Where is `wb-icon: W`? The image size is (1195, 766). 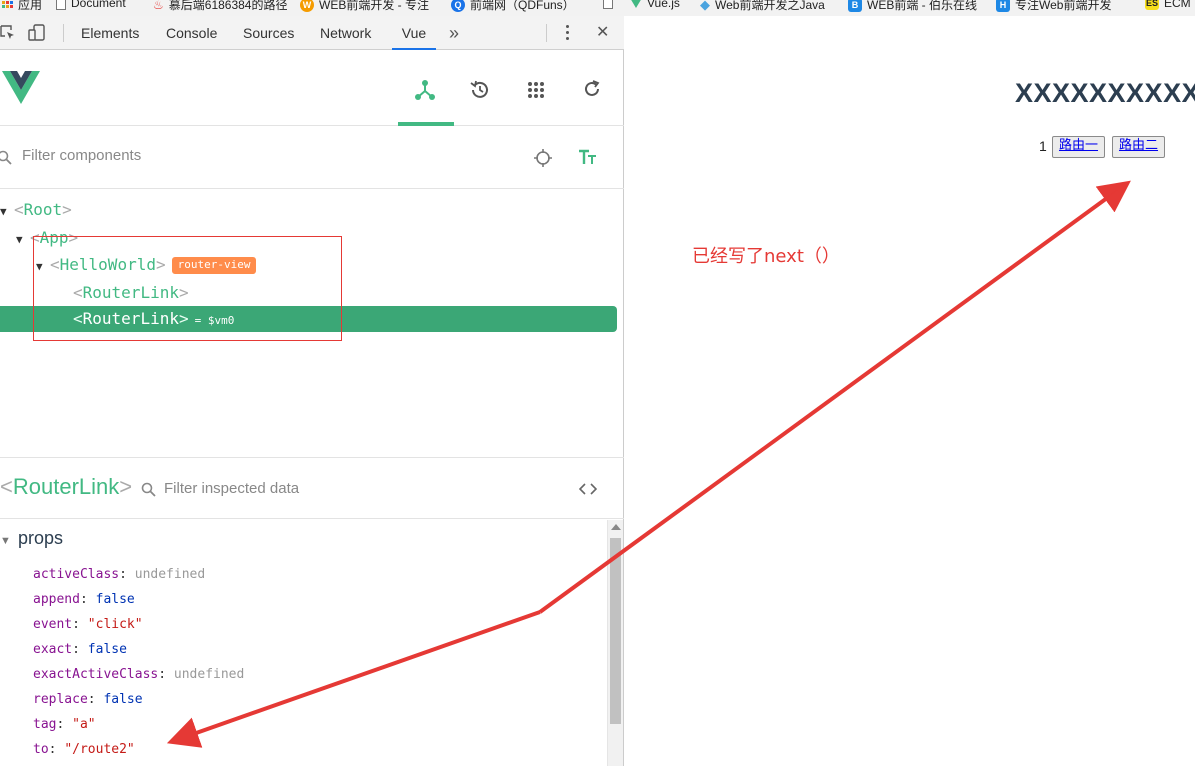
wb-icon: W is located at coordinates (307, 6).